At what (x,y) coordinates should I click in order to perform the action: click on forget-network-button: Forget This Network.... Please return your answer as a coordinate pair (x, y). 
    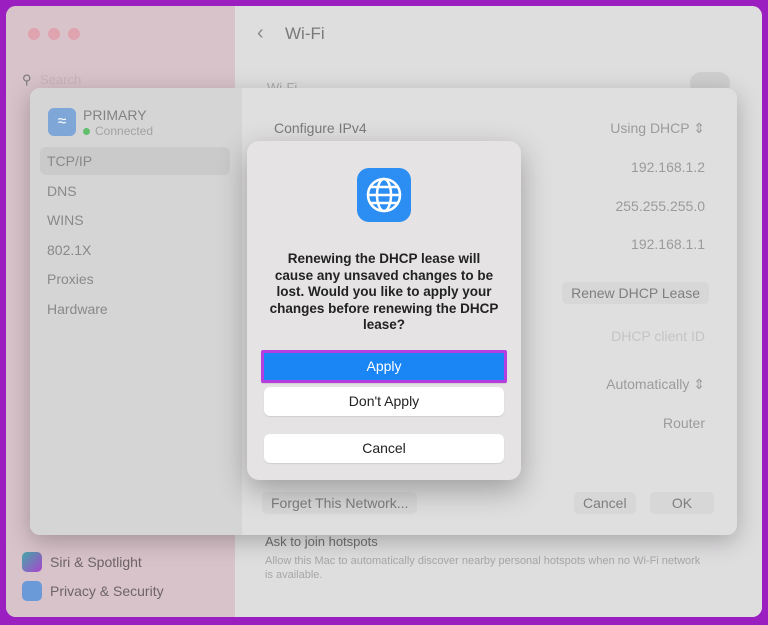
    Looking at the image, I should click on (340, 503).